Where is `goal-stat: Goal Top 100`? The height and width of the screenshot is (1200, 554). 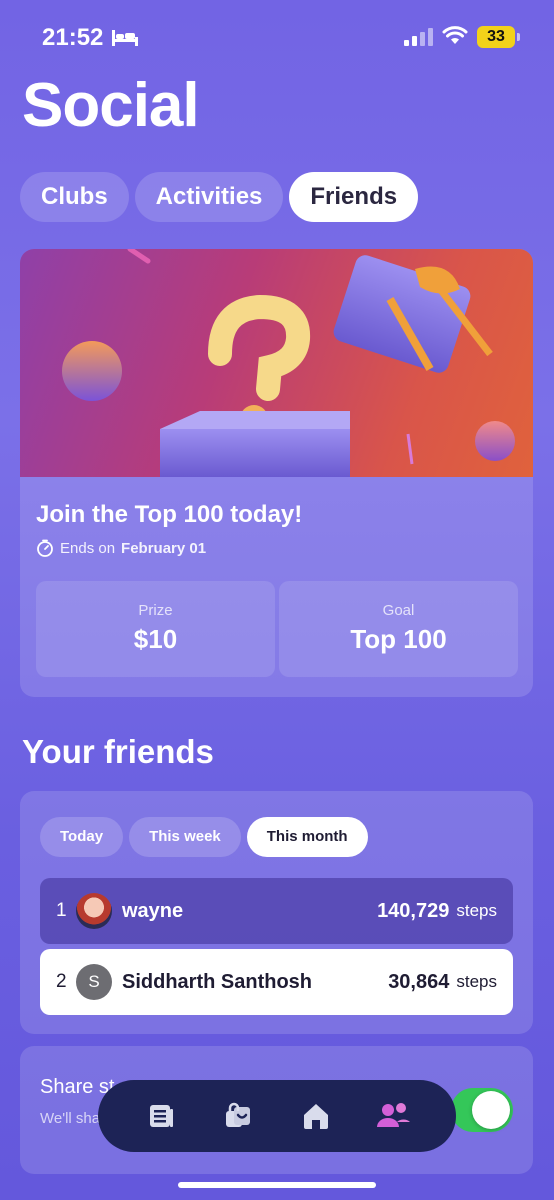
goal-stat: Goal Top 100 is located at coordinates (398, 629).